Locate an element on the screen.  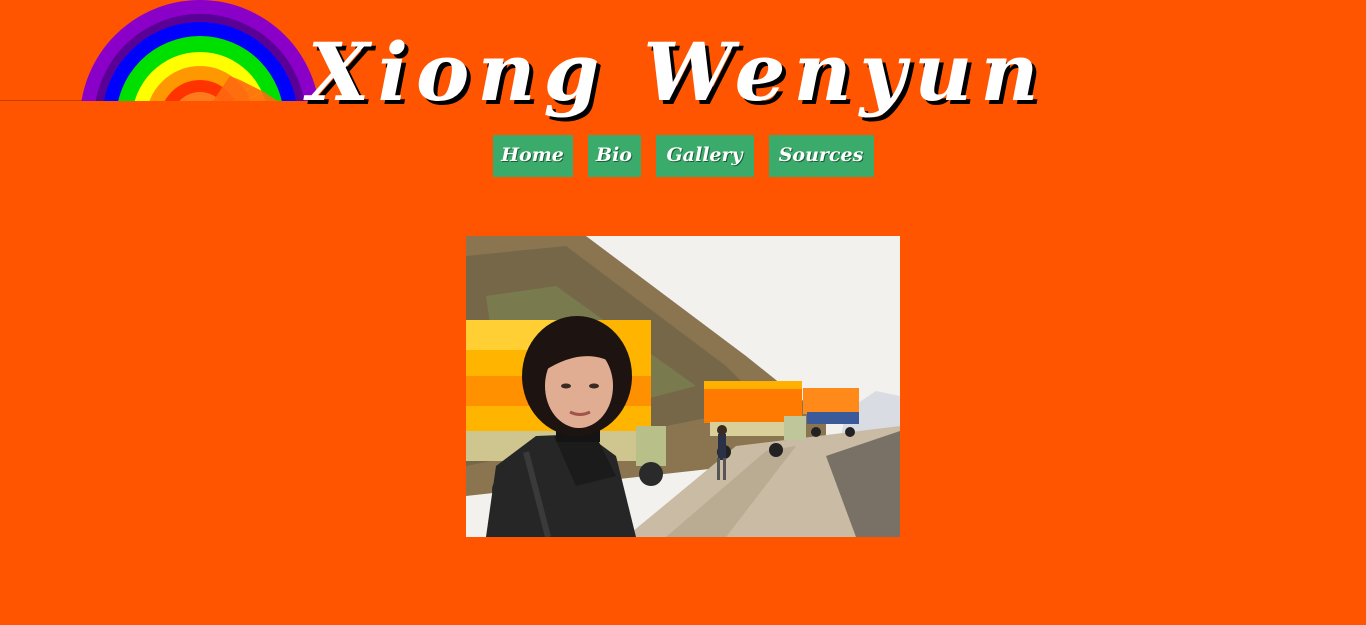
main-nav: Home Bio Gallery Sources is located at coordinates (683, 156).